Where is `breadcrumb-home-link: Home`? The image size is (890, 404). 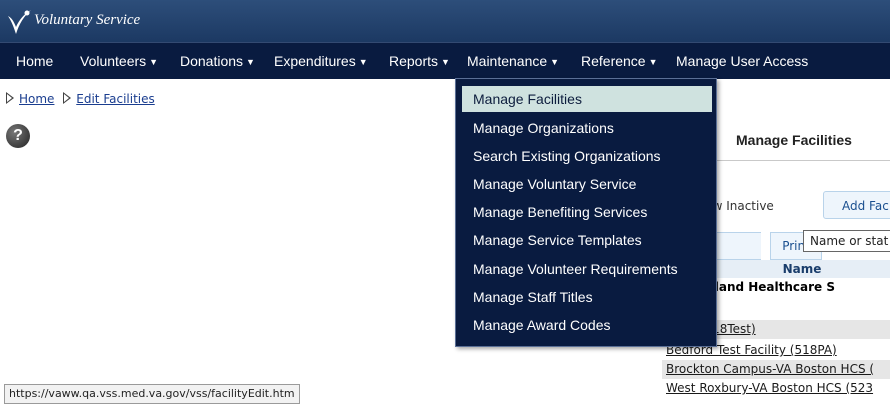
breadcrumb-home-link: Home is located at coordinates (36, 99).